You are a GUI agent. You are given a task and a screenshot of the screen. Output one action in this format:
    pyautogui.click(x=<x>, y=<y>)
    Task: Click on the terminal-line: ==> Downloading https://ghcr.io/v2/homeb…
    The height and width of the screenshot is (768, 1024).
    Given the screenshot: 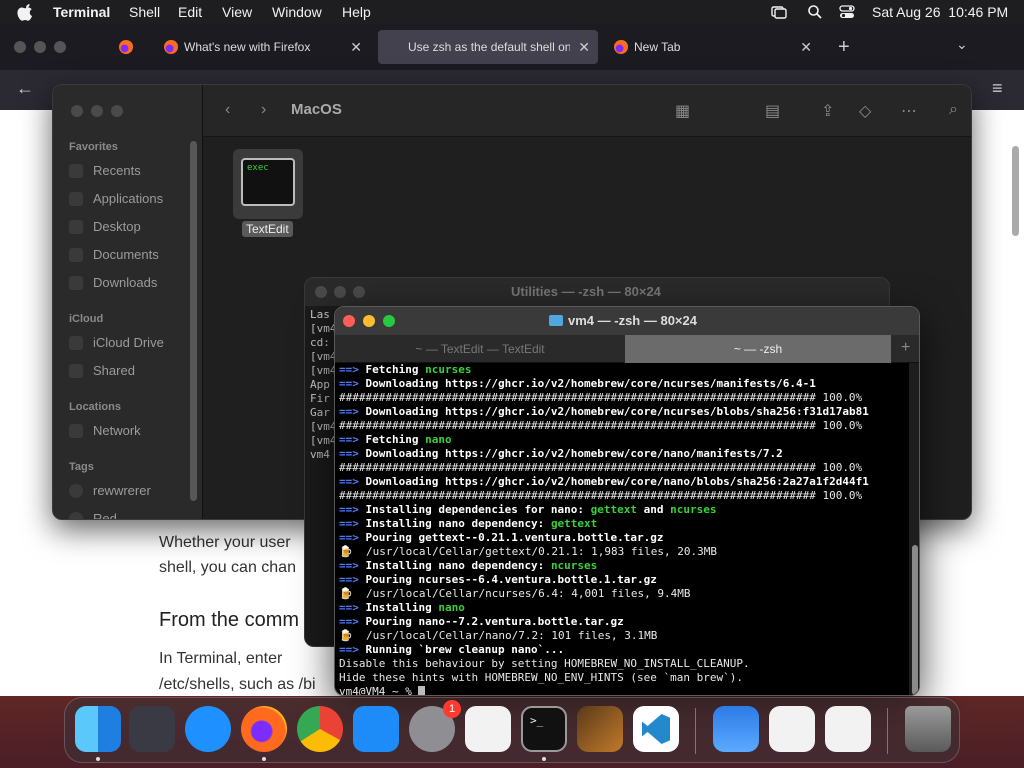 What is the action you would take?
    pyautogui.click(x=624, y=482)
    